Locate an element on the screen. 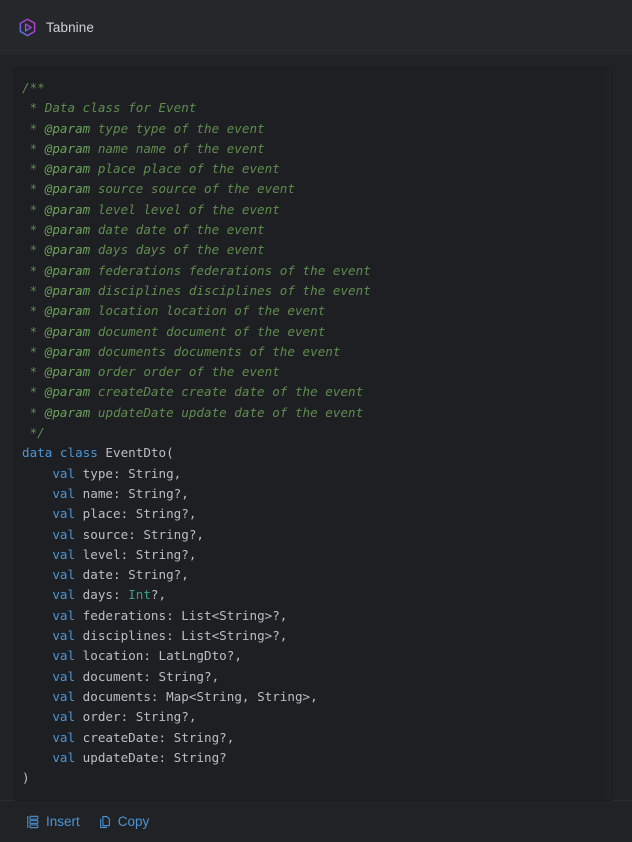 Image resolution: width=632 pixels, height=842 pixels. code-token: document document of the event is located at coordinates (208, 331).